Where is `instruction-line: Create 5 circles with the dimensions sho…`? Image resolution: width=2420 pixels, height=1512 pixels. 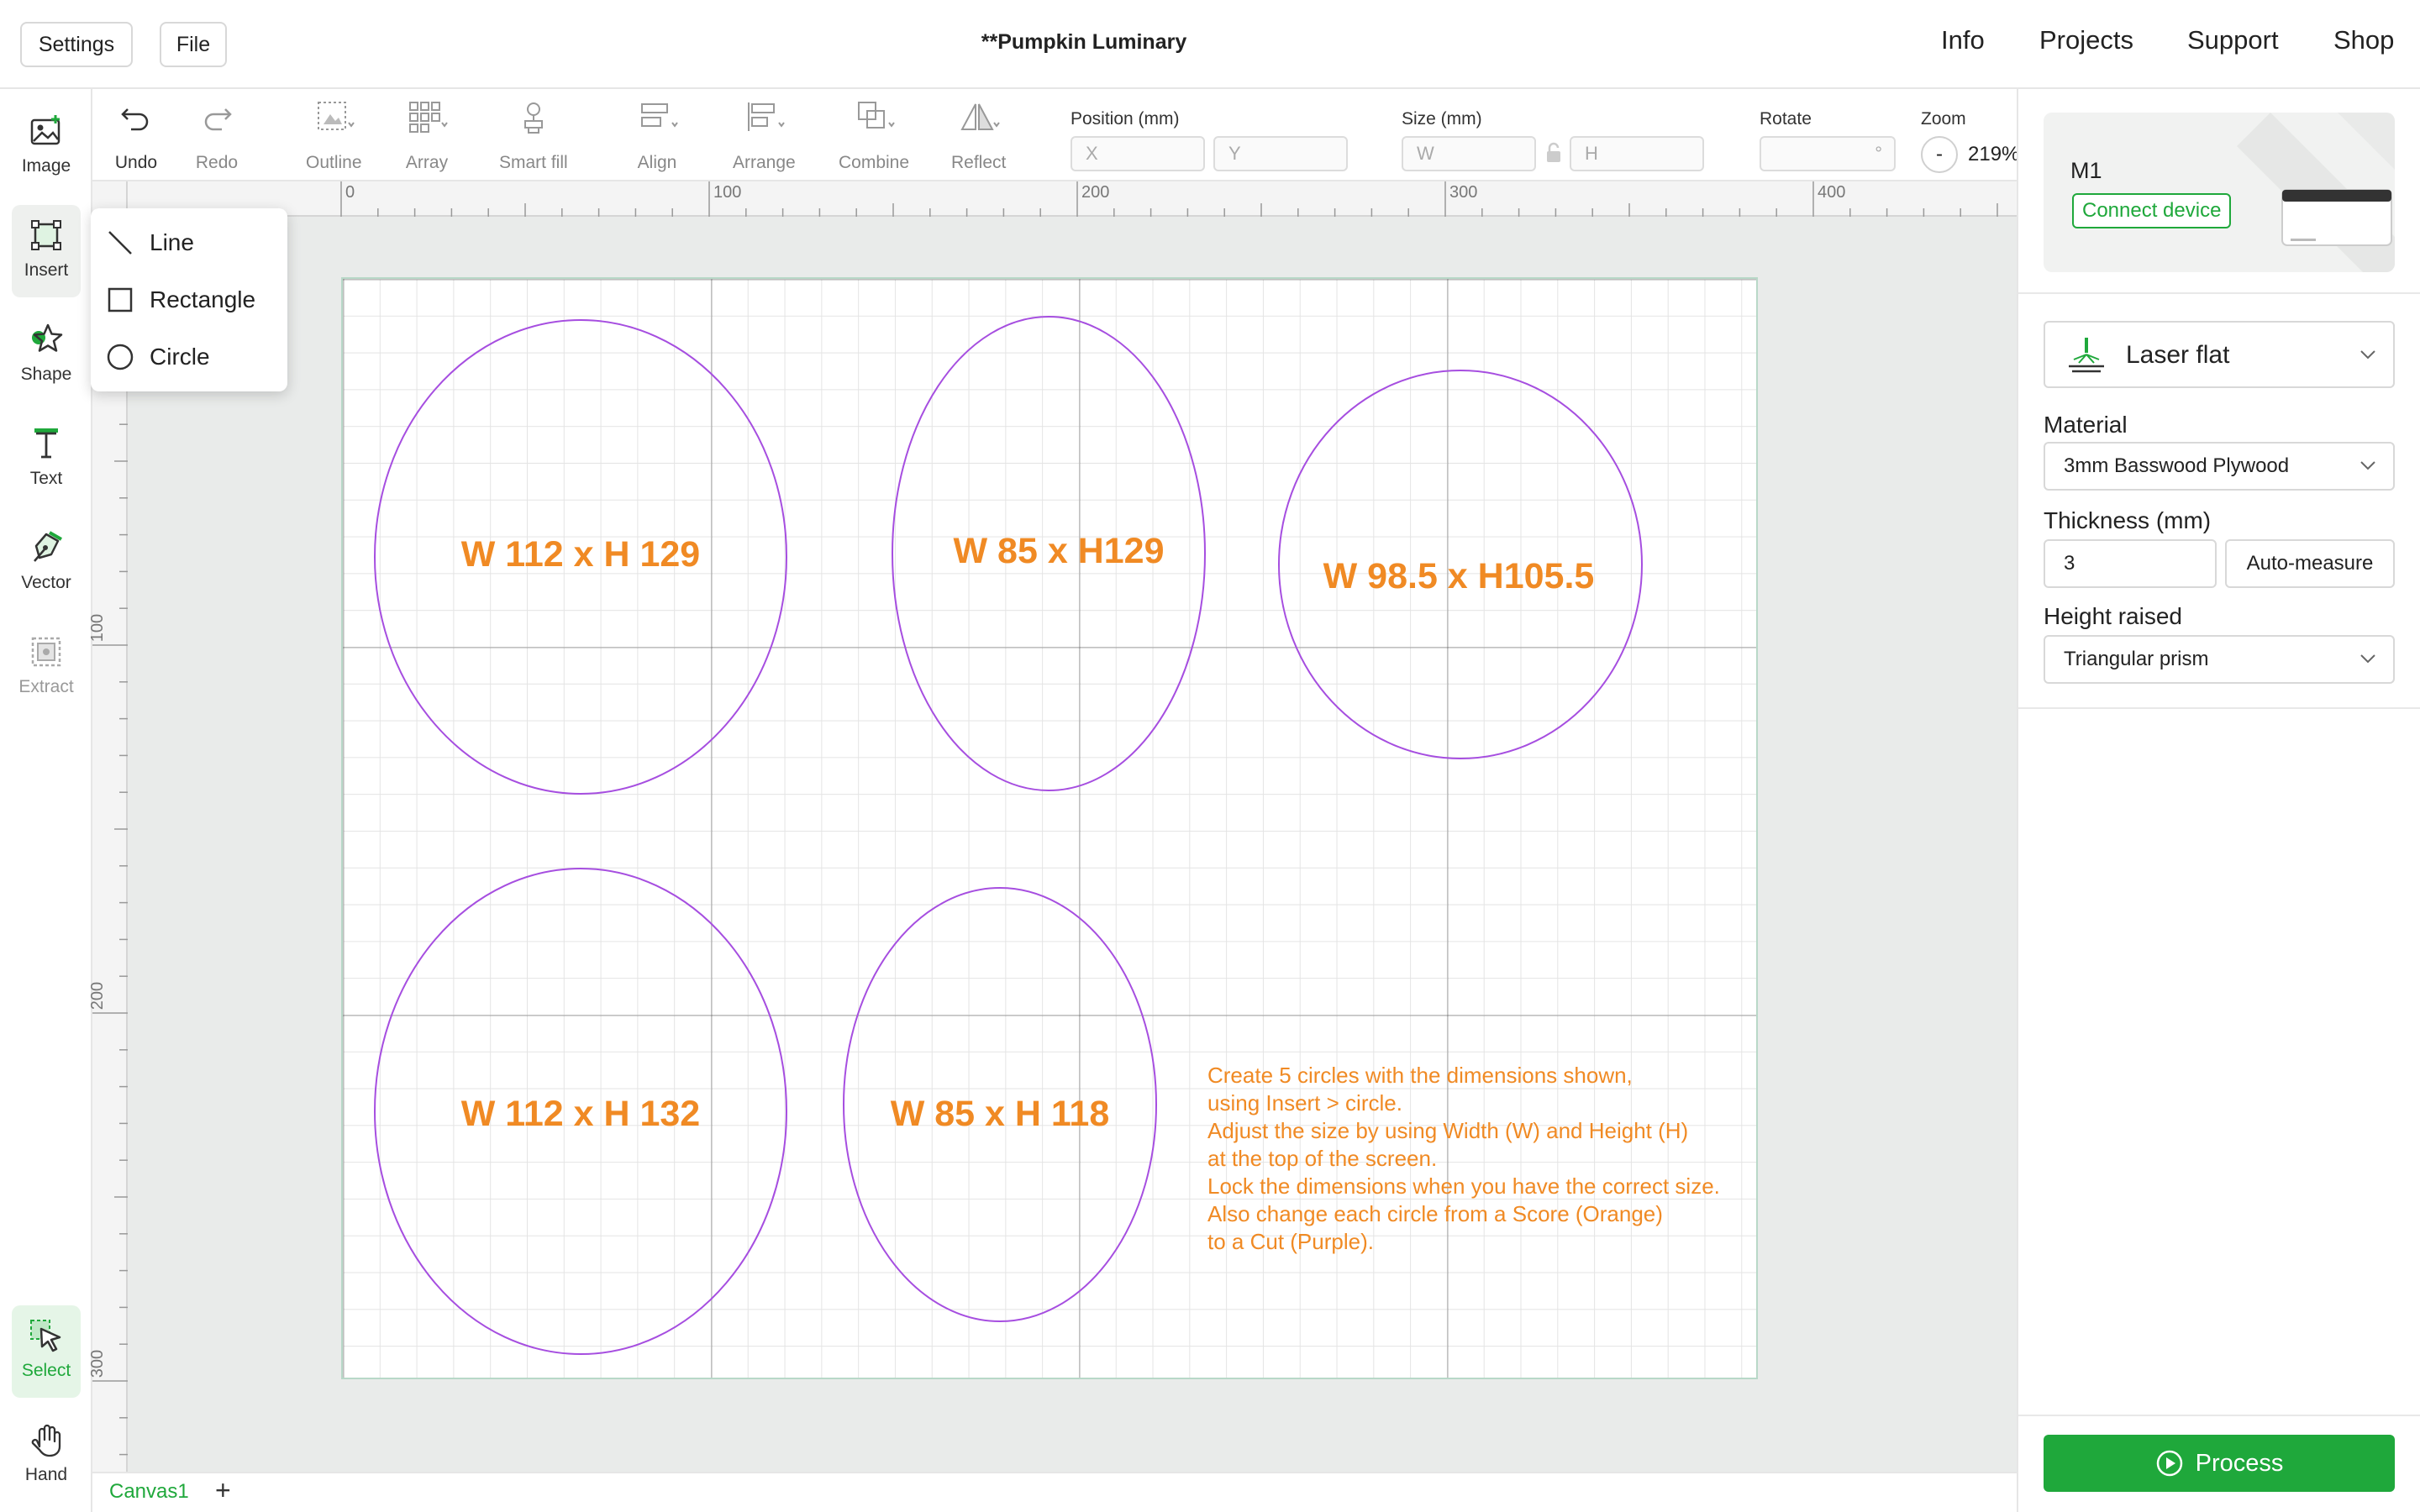 instruction-line: Create 5 circles with the dimensions sho… is located at coordinates (1420, 1075).